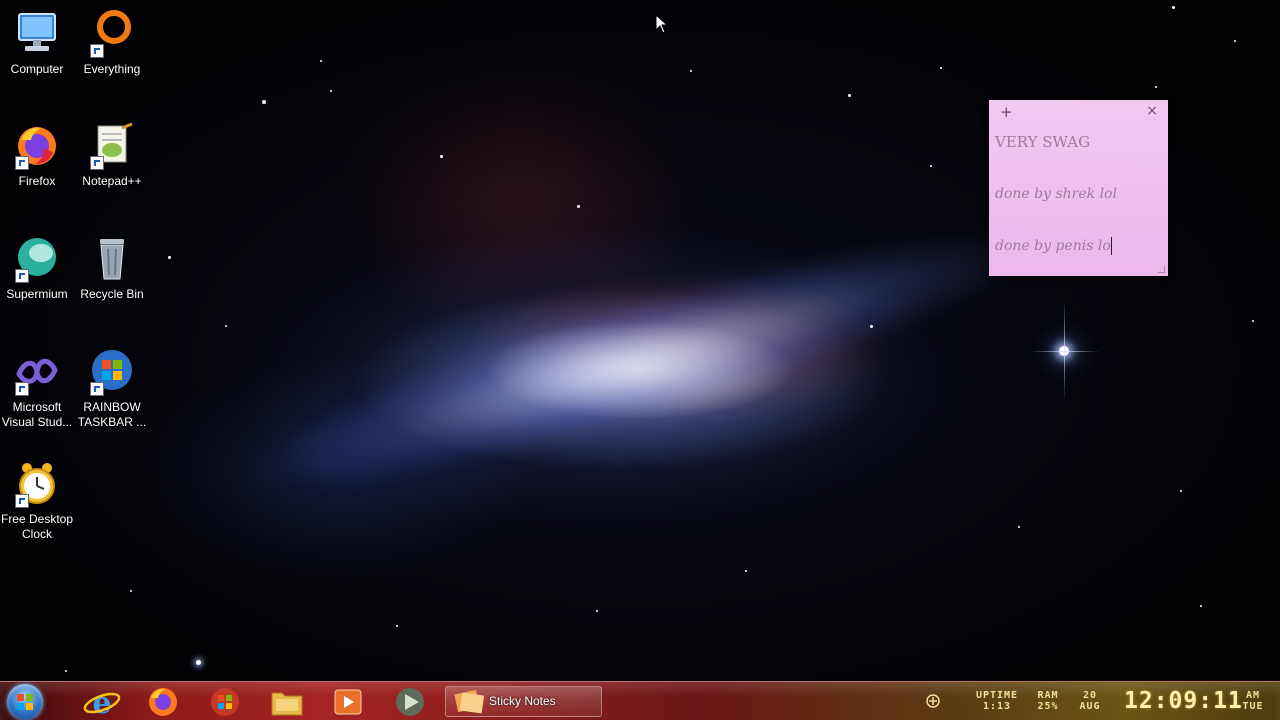  What do you see at coordinates (1152, 111) in the screenshot?
I see `close-note-button: ×` at bounding box center [1152, 111].